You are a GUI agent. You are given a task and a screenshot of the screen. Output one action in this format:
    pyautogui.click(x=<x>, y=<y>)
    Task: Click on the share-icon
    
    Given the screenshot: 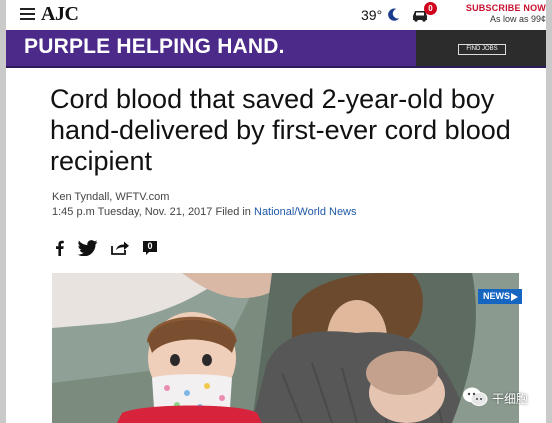 What is the action you would take?
    pyautogui.click(x=120, y=248)
    